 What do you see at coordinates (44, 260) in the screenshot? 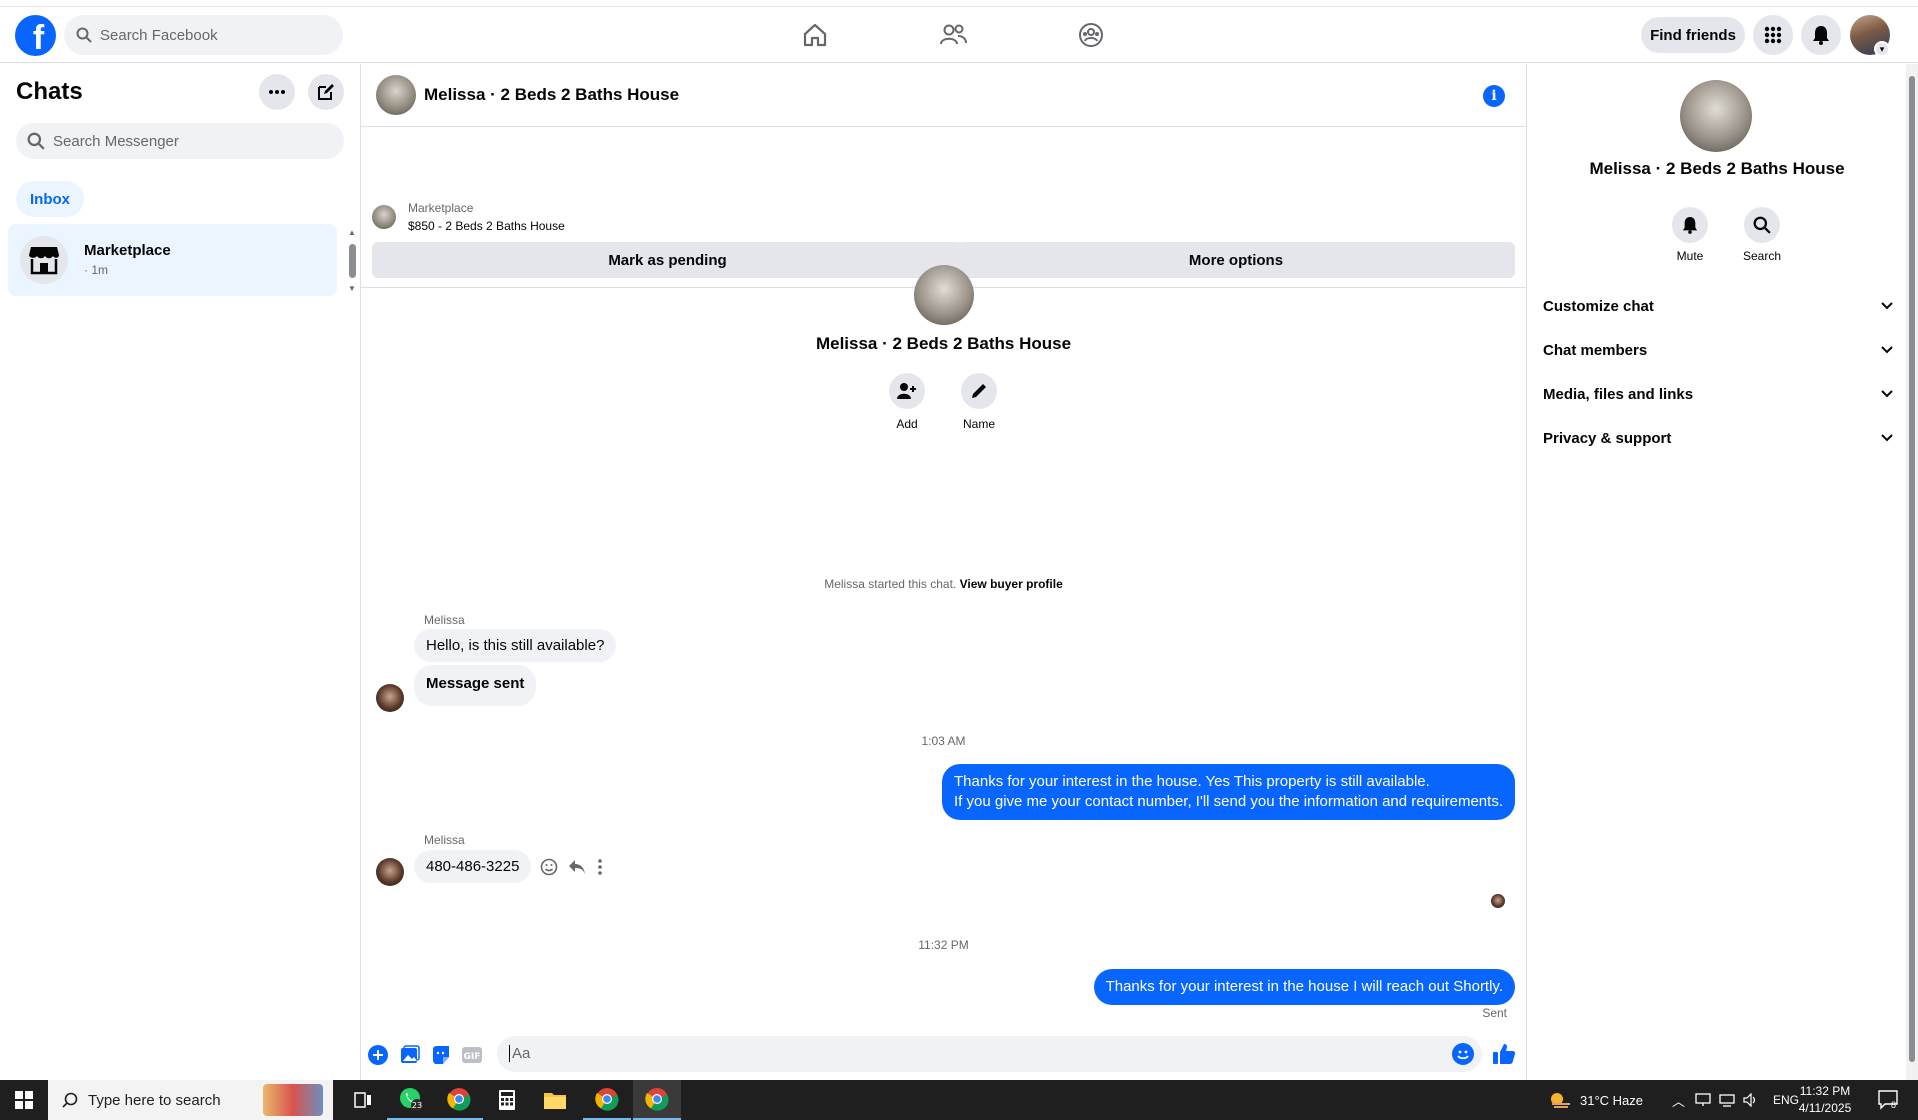
I see `marketplace-store-icon` at bounding box center [44, 260].